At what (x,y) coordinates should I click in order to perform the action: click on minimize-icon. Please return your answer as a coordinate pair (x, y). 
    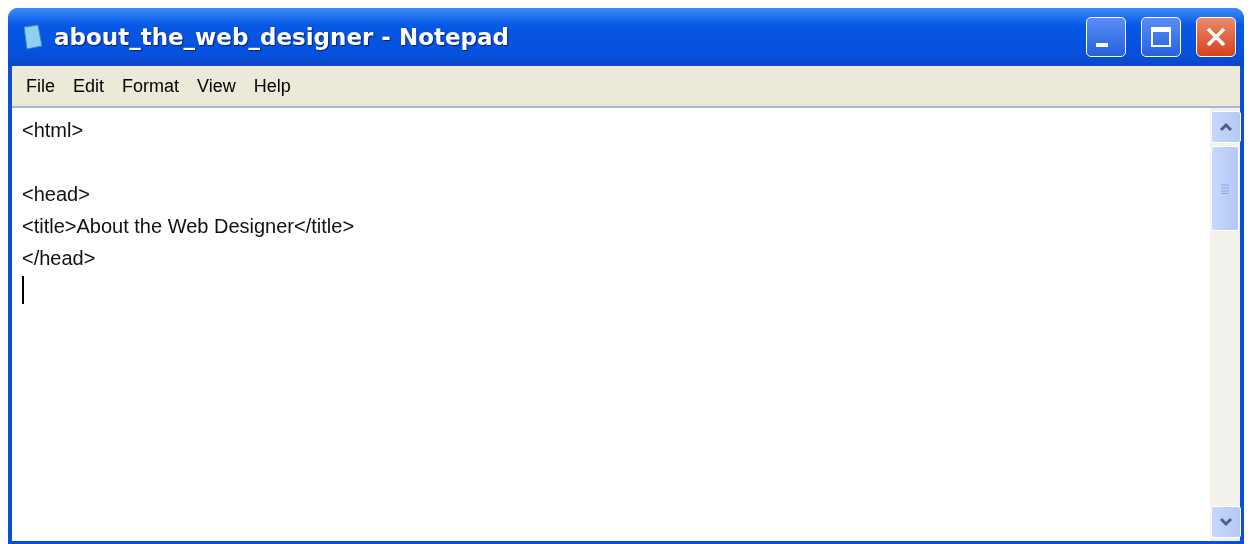
    Looking at the image, I should click on (1102, 45).